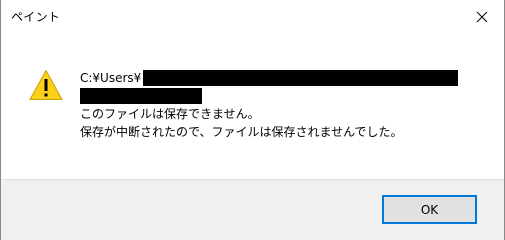  I want to click on close-button, so click(481, 16).